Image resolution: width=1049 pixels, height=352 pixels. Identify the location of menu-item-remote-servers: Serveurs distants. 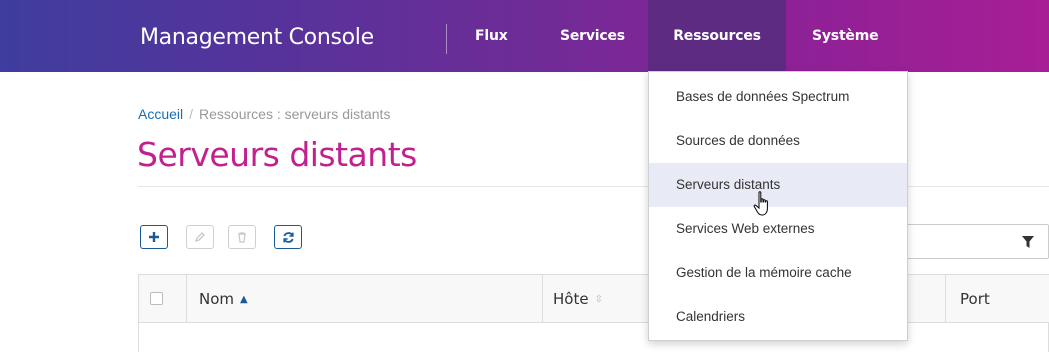
(778, 185).